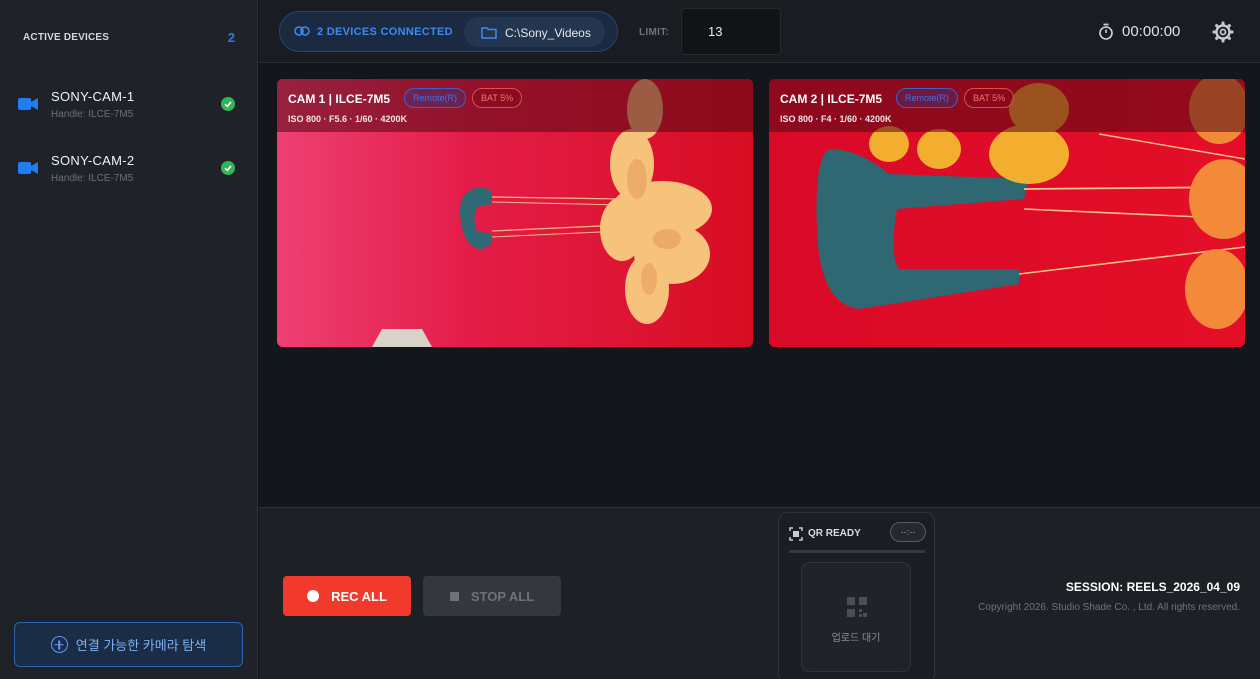  I want to click on active-devices-count: 2, so click(231, 37).